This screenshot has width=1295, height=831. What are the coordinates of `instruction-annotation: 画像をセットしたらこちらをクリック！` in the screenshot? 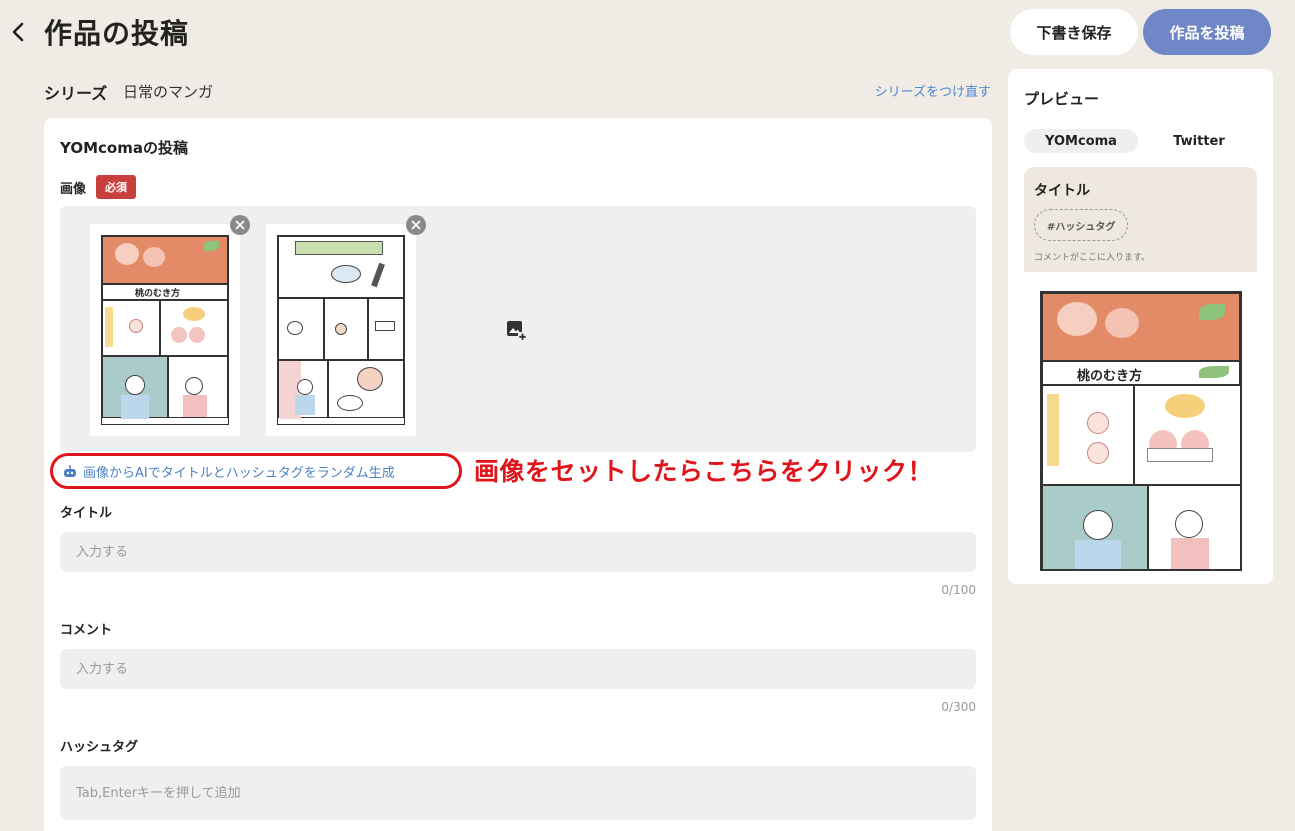 It's located at (704, 471).